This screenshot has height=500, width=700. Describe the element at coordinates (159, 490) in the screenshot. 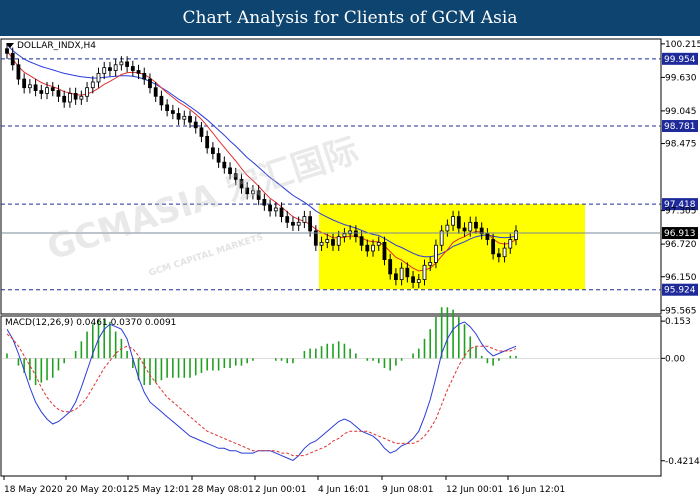

I see `x-tick-label: 25 May 12:01` at that location.